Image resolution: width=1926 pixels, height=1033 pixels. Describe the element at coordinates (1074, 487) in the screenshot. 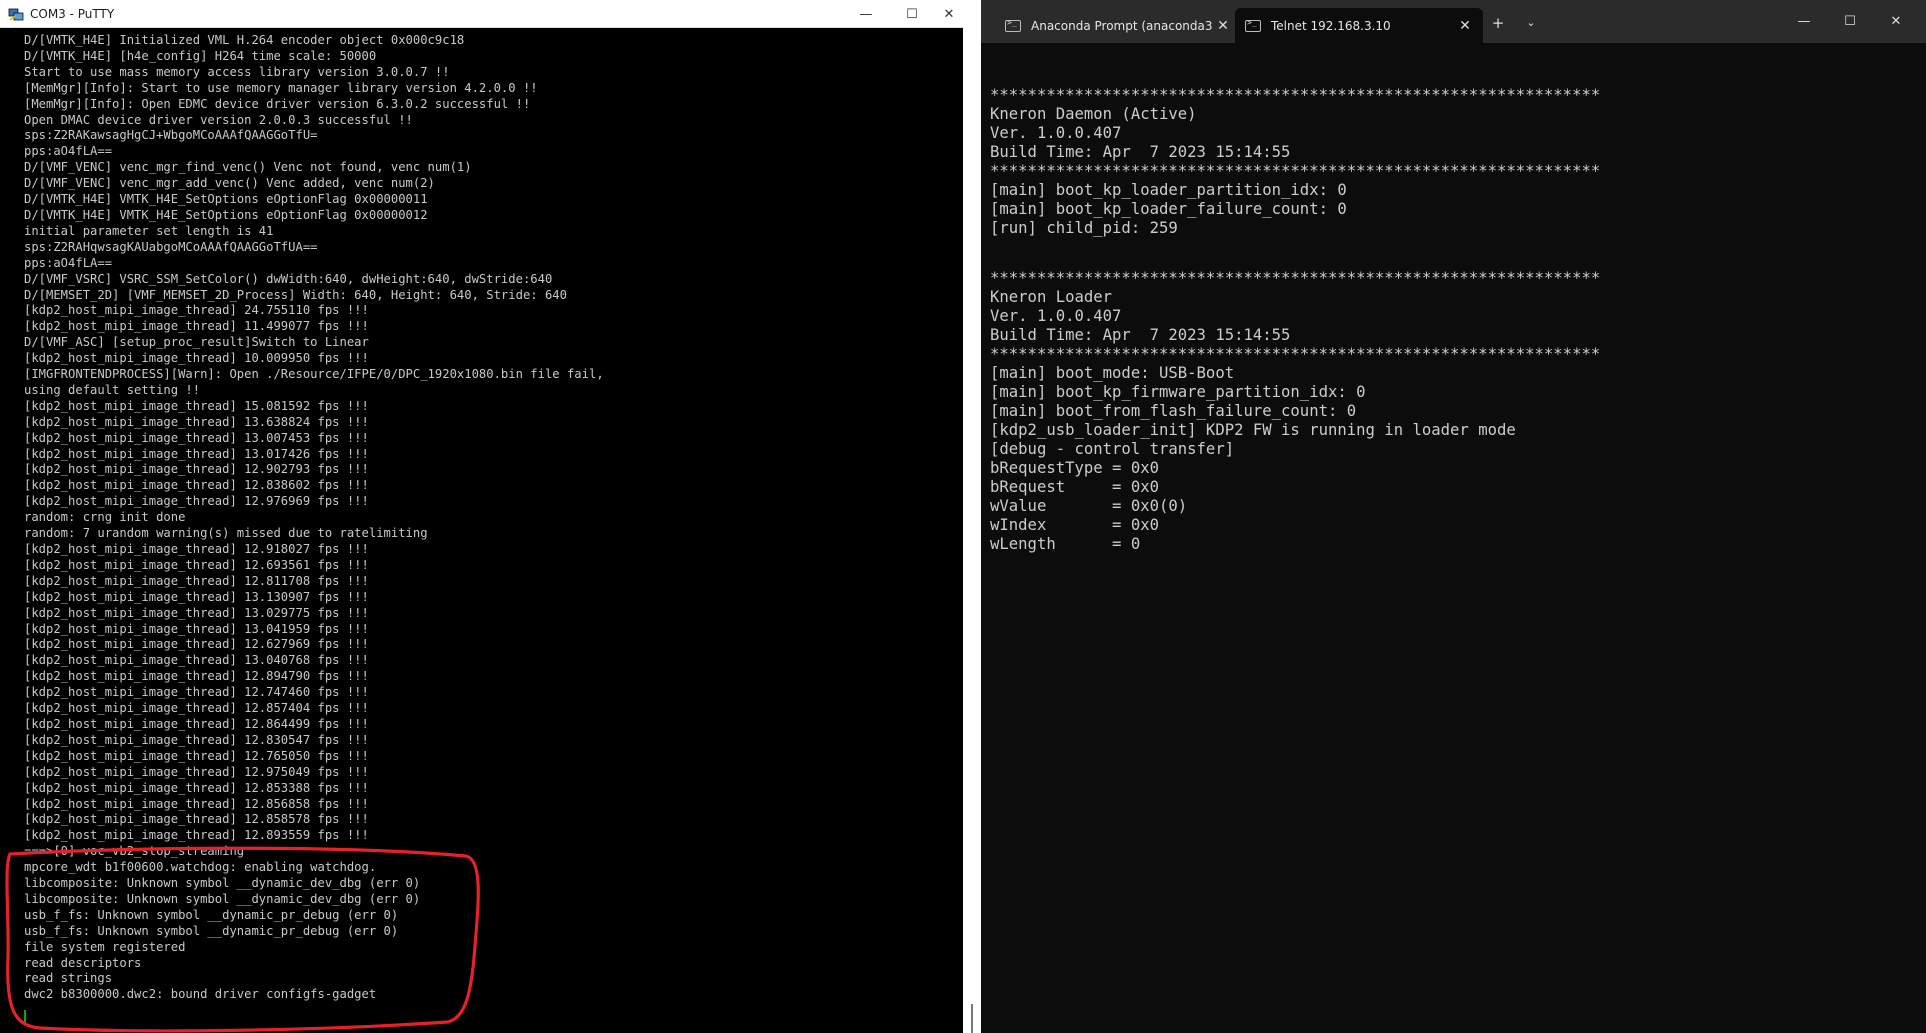

I see `telnet-output-line: bRequest = 0x0` at that location.